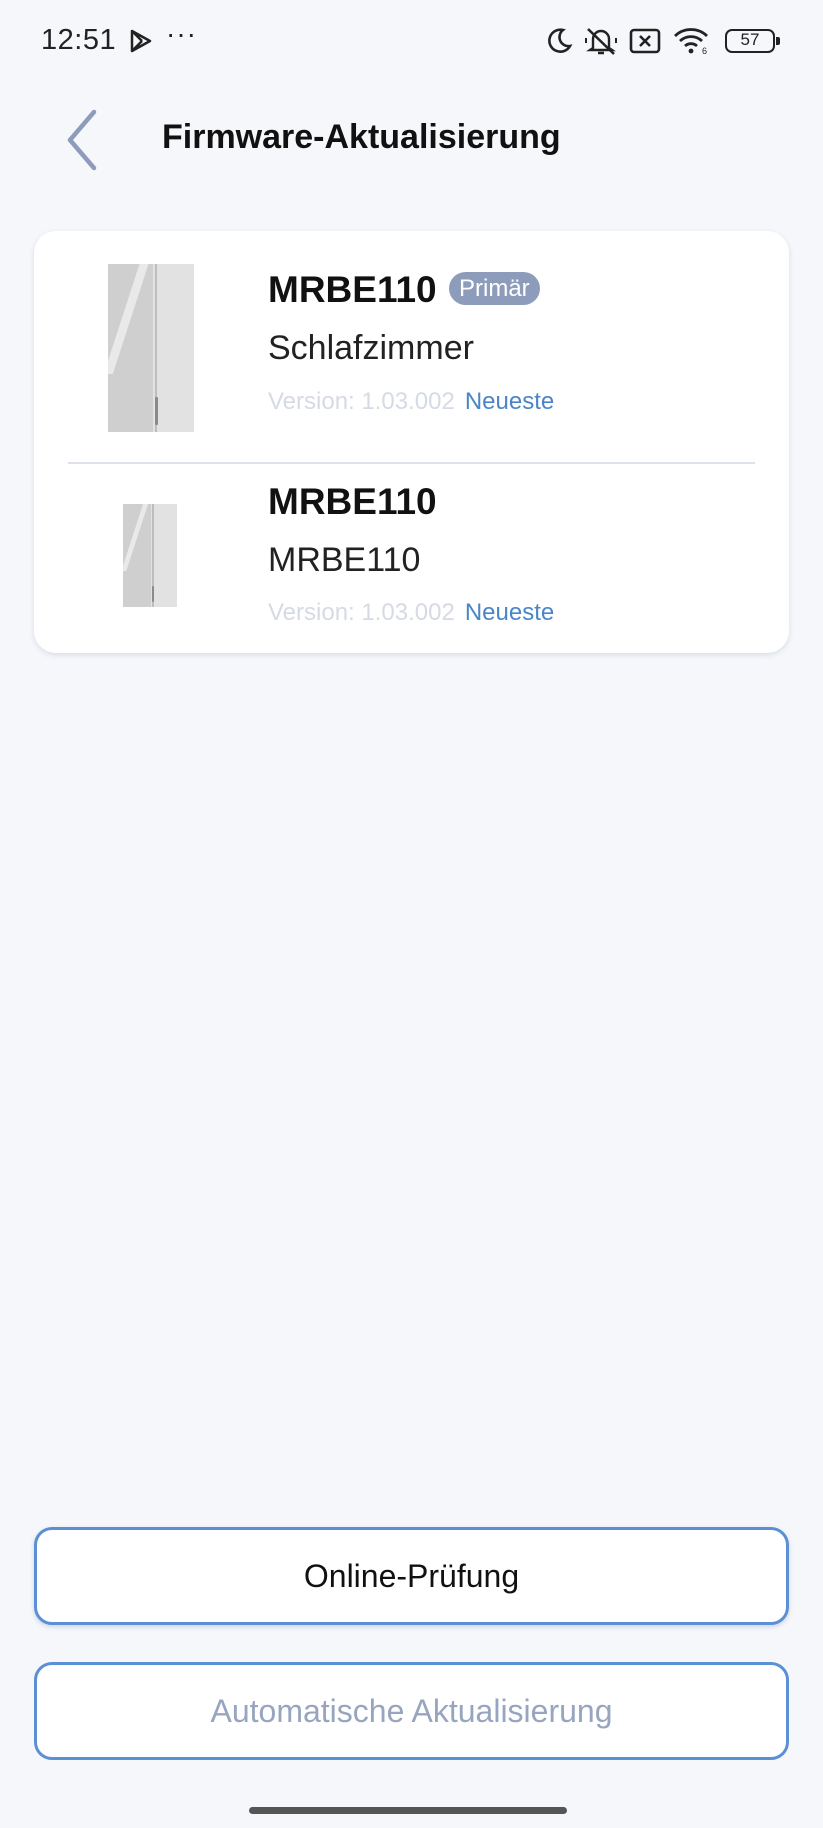 The height and width of the screenshot is (1828, 823). Describe the element at coordinates (645, 41) in the screenshot. I see `no-sim-icon` at that location.